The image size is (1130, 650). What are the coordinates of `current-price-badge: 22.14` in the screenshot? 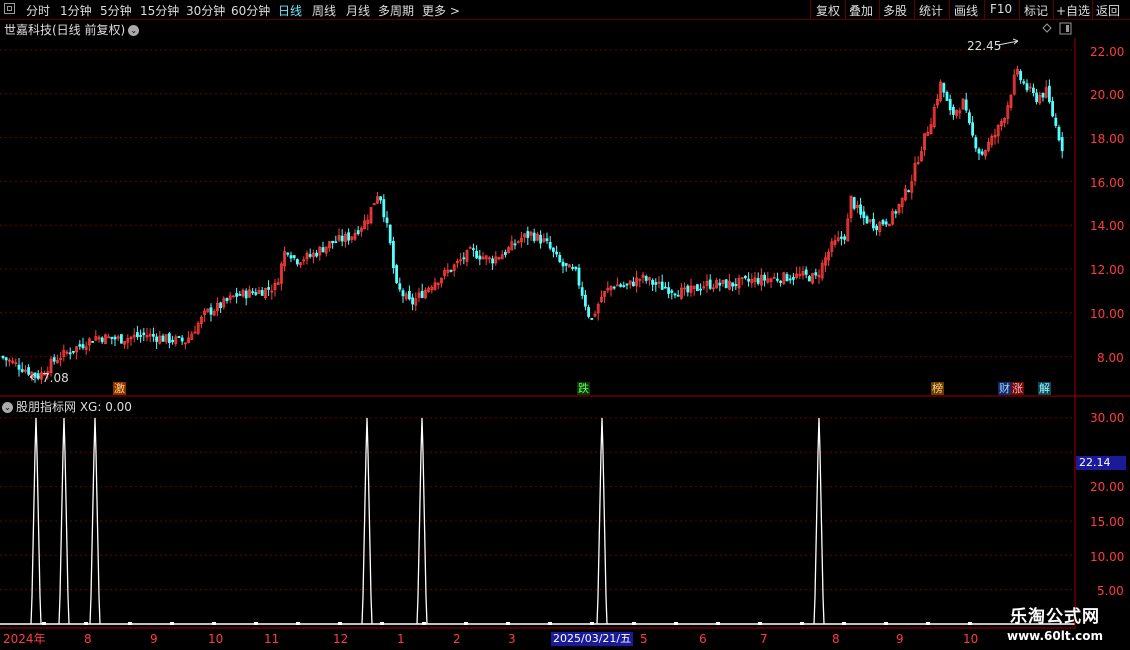 It's located at (1101, 463).